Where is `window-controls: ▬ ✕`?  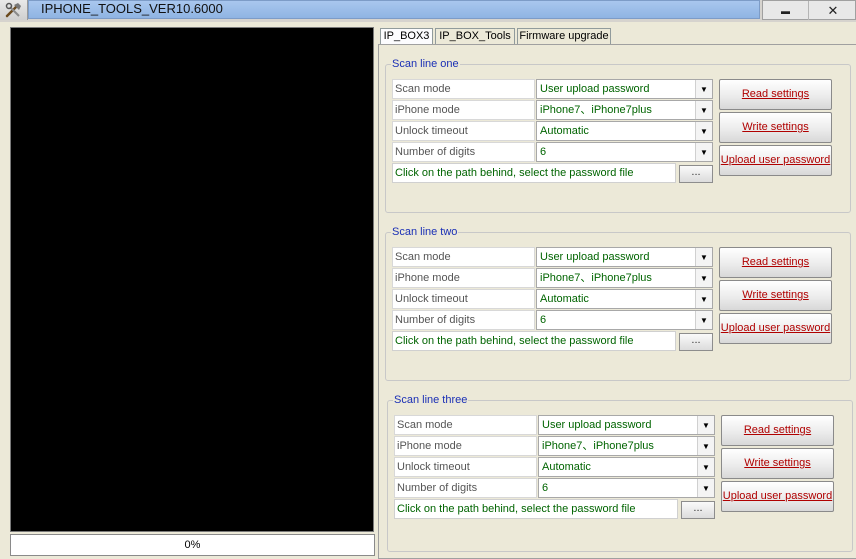 window-controls: ▬ ✕ is located at coordinates (809, 10).